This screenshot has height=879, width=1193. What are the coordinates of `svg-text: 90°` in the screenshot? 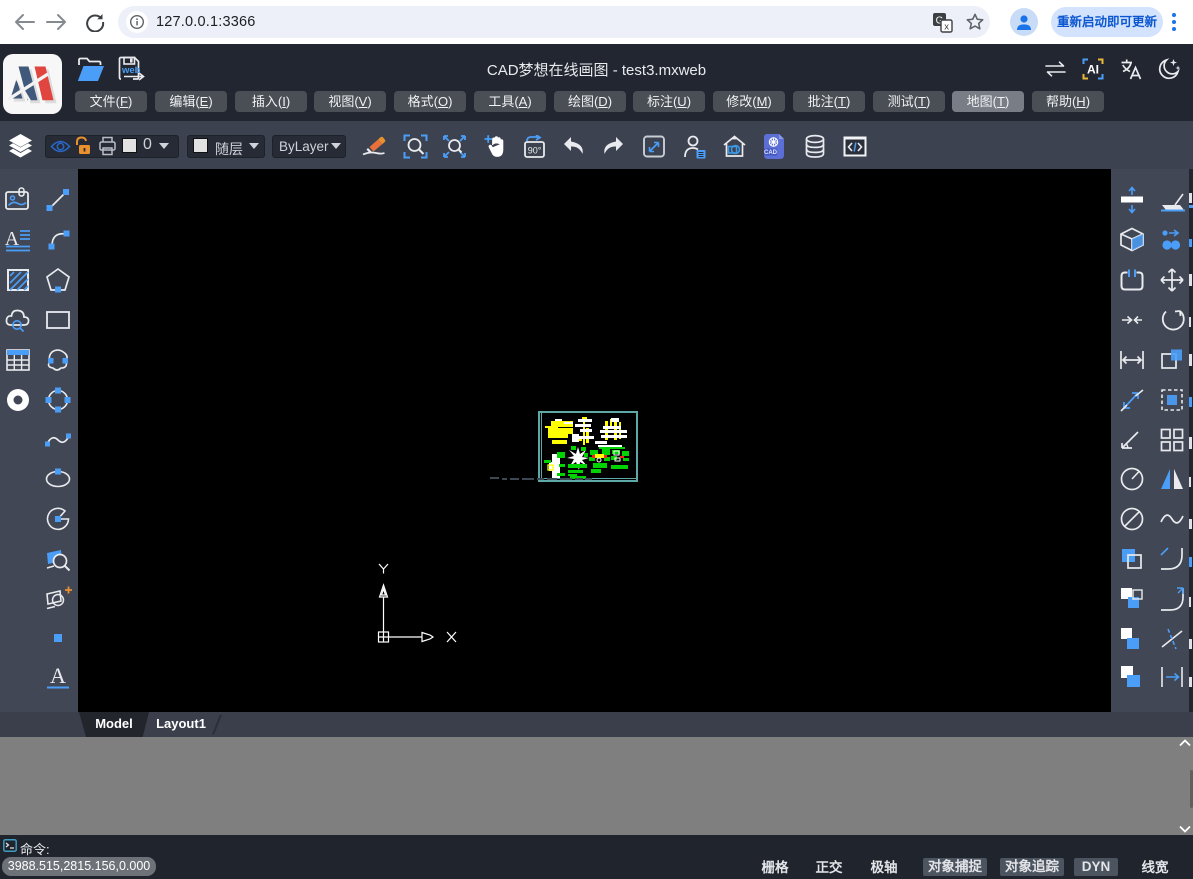 It's located at (535, 151).